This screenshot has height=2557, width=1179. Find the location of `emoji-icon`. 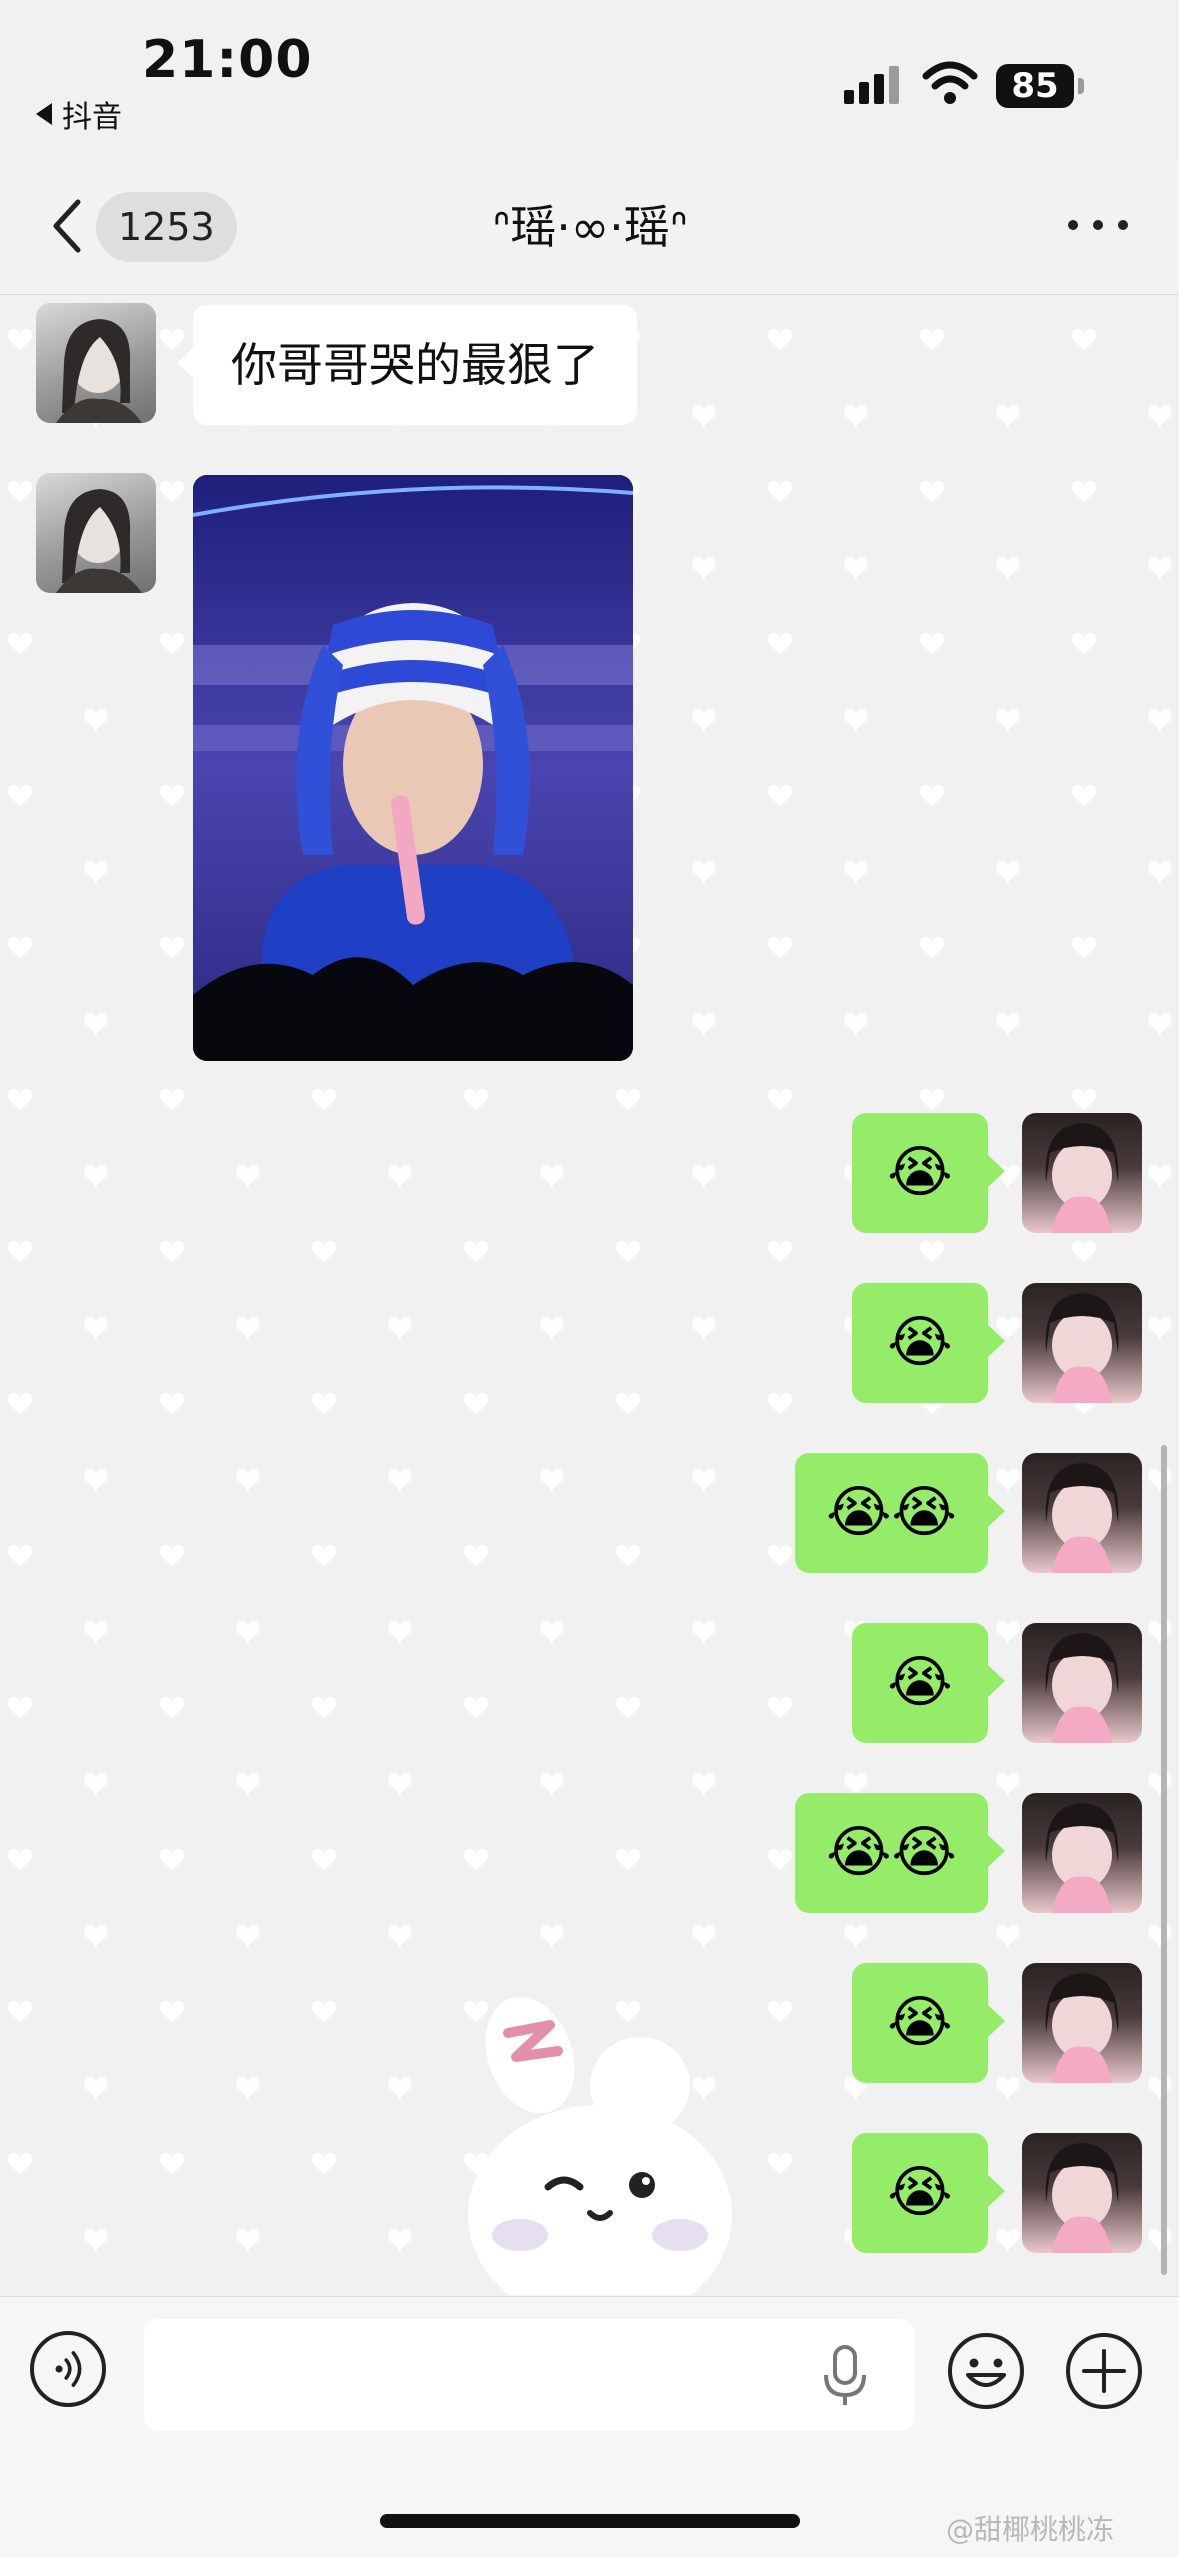

emoji-icon is located at coordinates (986, 2371).